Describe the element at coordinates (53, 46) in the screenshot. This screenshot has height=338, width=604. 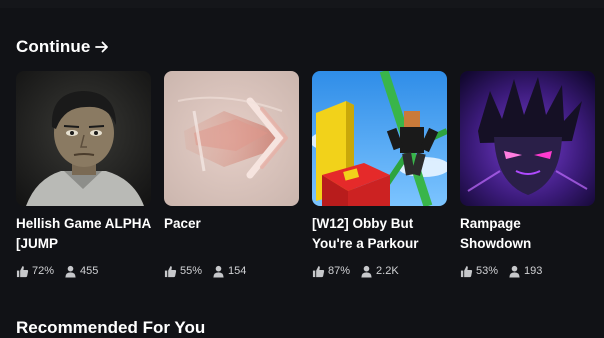
I see `section-title: Continue` at that location.